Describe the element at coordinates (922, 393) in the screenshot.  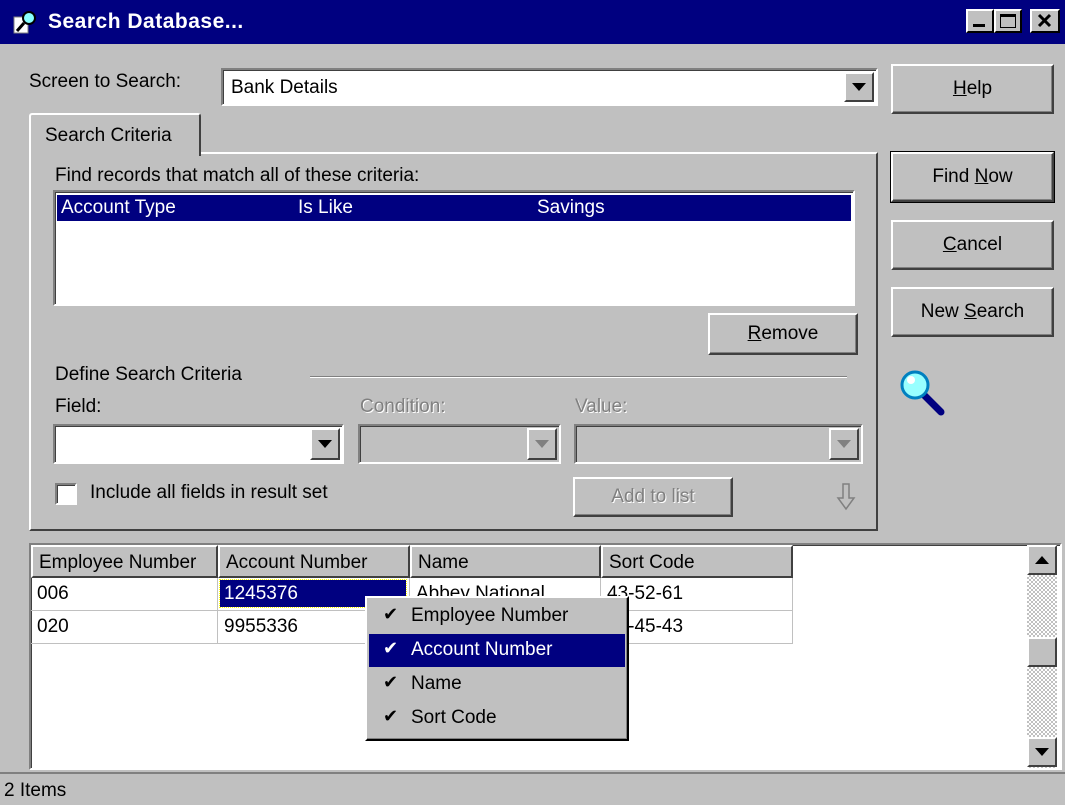
I see `magnifier-icon` at that location.